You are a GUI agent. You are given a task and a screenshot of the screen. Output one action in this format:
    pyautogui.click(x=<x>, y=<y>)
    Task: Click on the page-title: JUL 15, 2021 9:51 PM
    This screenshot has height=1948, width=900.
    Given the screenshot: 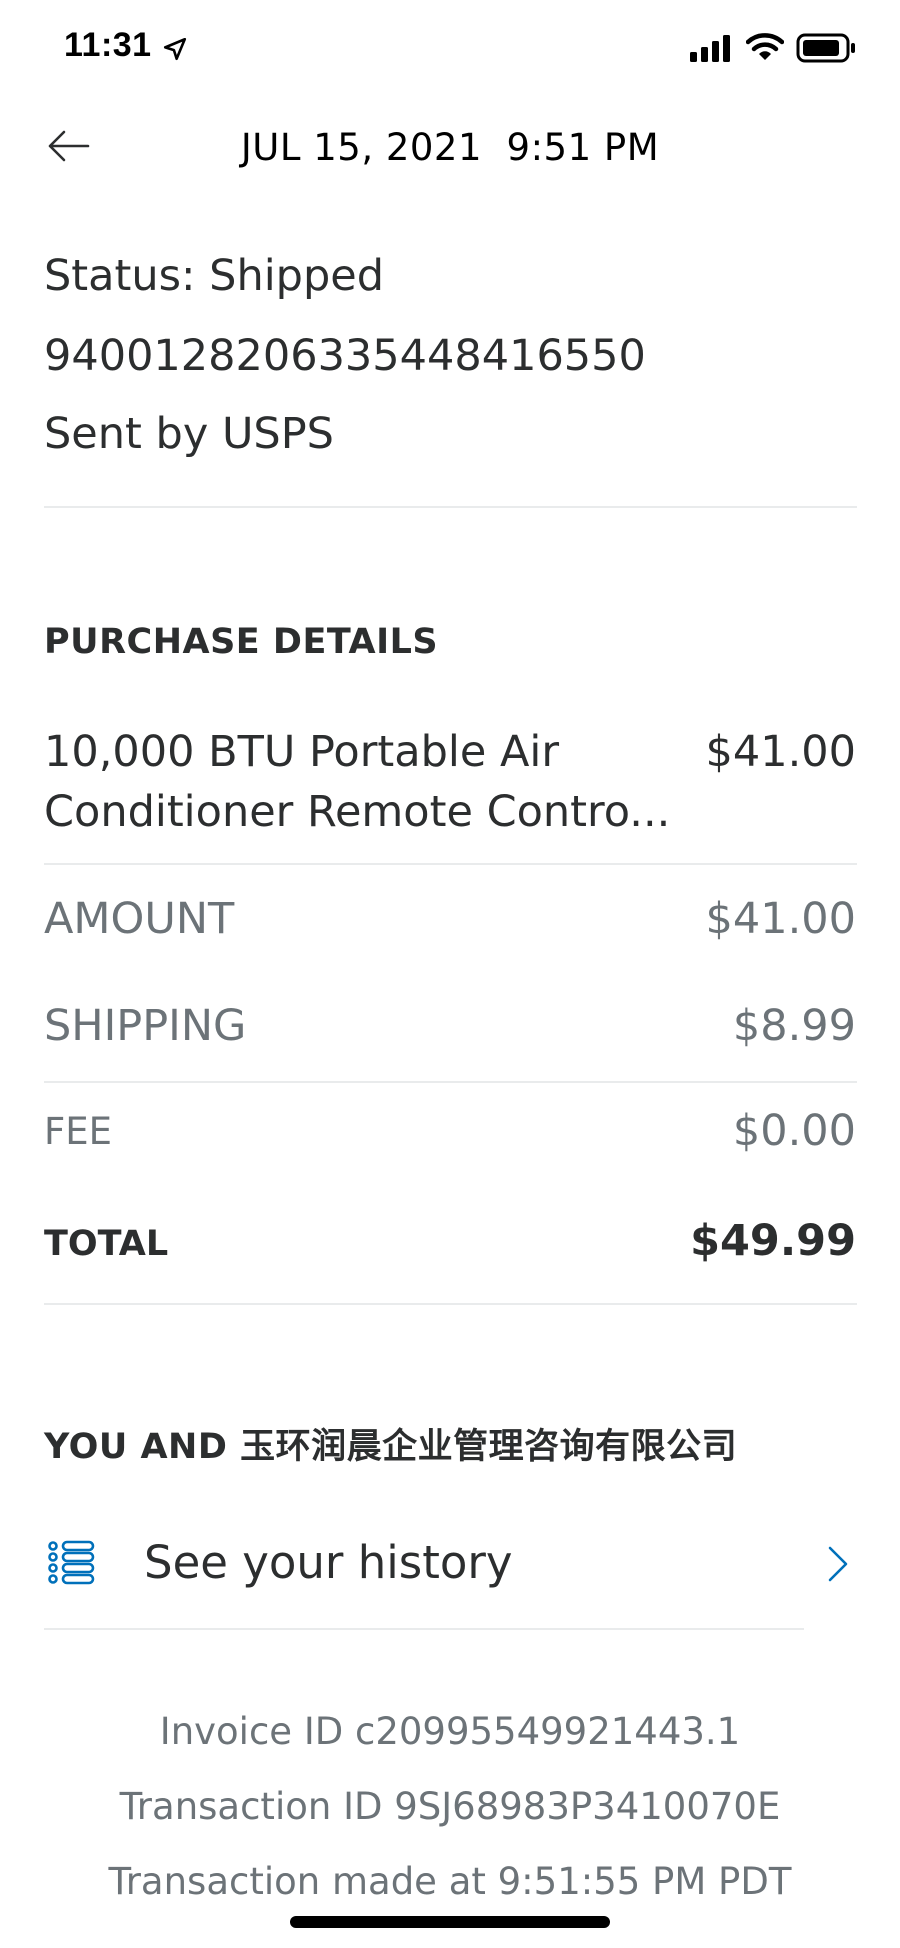 What is the action you would take?
    pyautogui.click(x=450, y=147)
    